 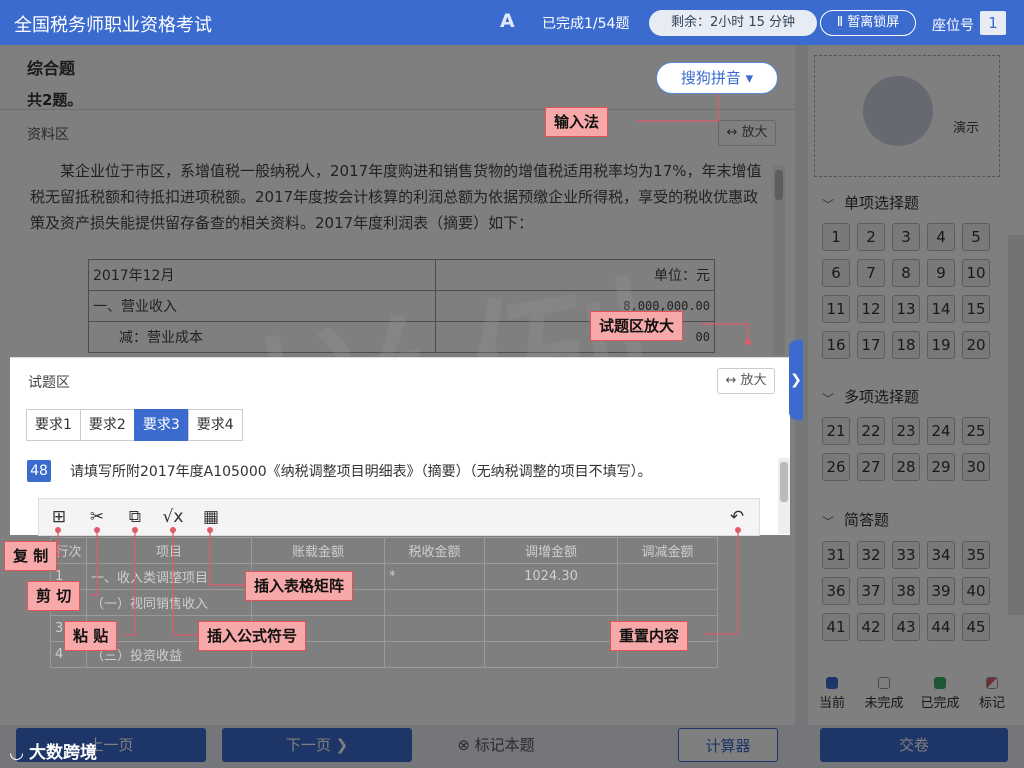 I want to click on callout-cut: 剪 切, so click(x=54, y=596).